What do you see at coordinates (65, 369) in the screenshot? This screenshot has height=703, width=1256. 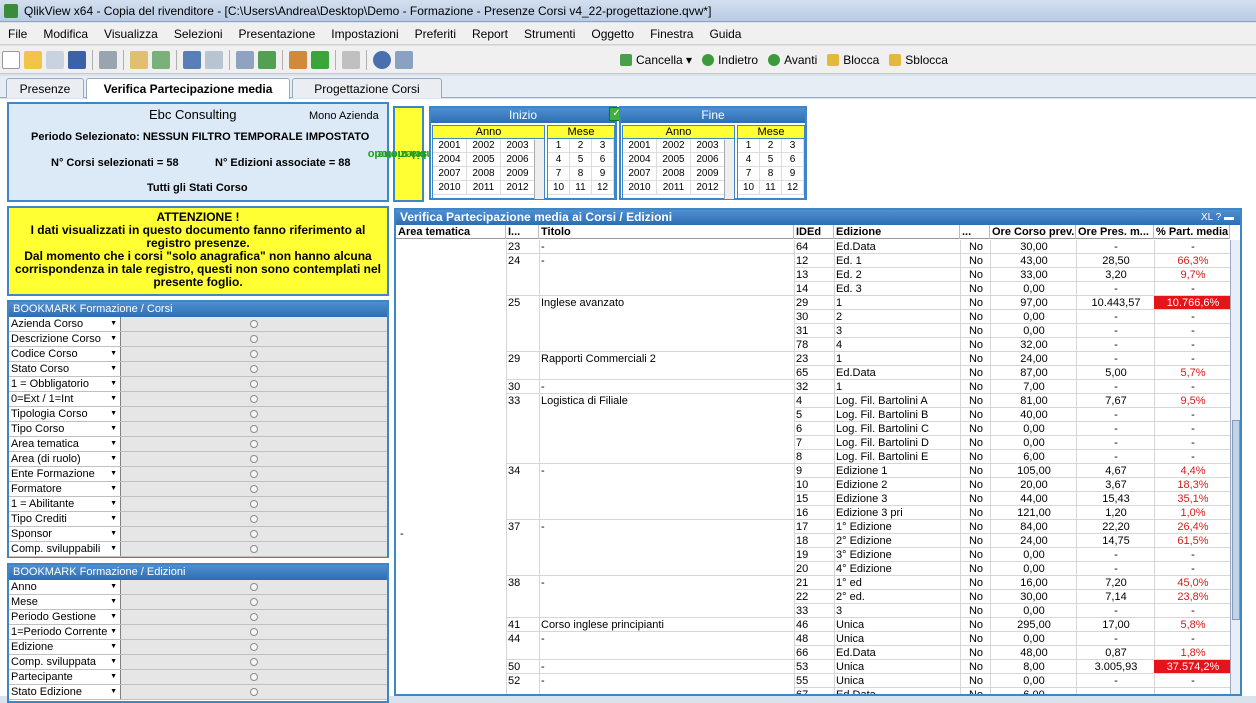 I see `bookmark-field-name: Stato Corso ▼` at bounding box center [65, 369].